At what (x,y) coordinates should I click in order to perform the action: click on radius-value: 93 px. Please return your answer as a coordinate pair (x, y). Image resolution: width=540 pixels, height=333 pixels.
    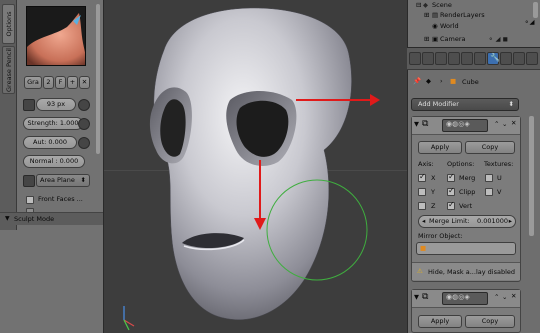
    Looking at the image, I should click on (56, 104).